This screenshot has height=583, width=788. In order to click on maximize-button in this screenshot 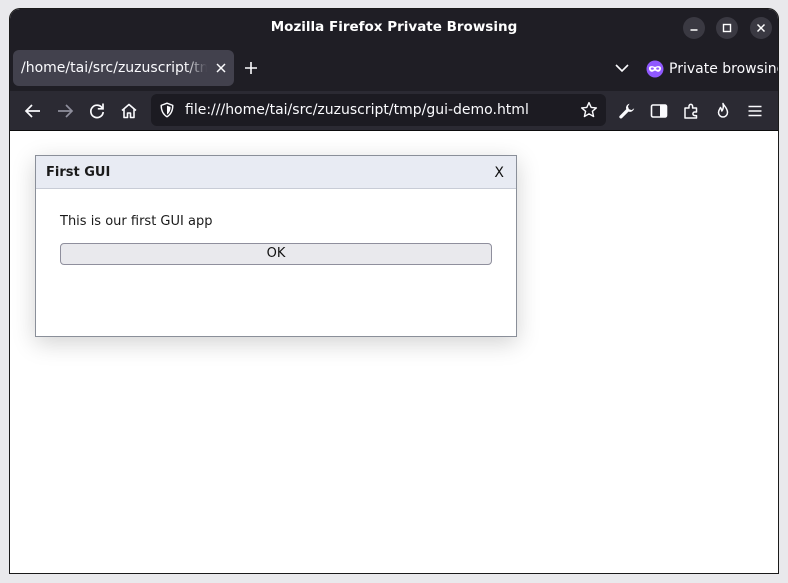, I will do `click(727, 28)`.